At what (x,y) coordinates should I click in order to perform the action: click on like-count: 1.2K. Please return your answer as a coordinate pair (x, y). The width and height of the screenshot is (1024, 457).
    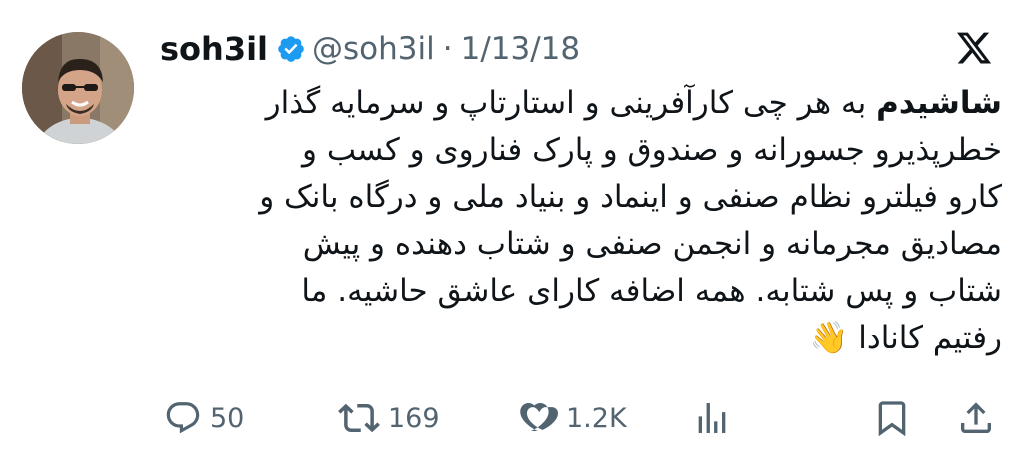
    Looking at the image, I should click on (596, 418).